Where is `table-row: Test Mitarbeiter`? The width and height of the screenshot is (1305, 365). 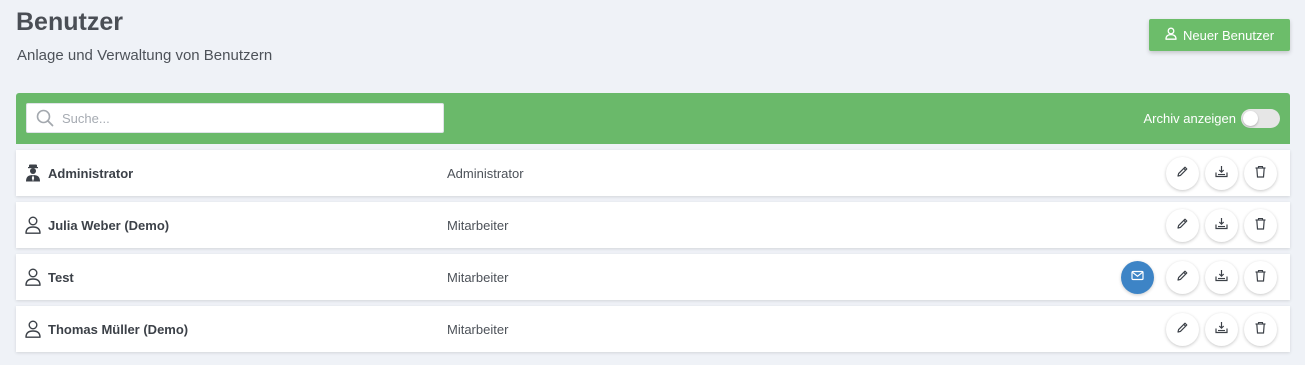 table-row: Test Mitarbeiter is located at coordinates (653, 277).